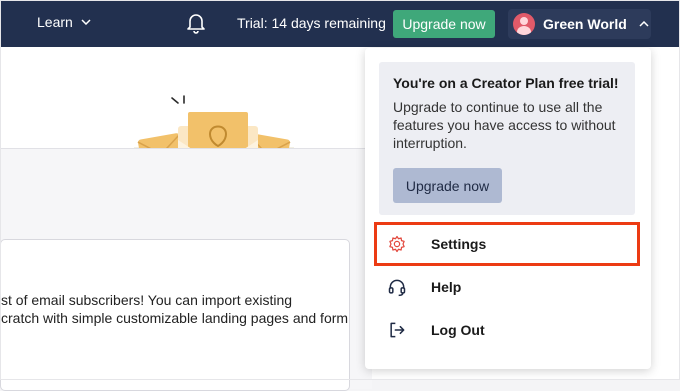  I want to click on upgrade-now-button: Upgrade now, so click(444, 24).